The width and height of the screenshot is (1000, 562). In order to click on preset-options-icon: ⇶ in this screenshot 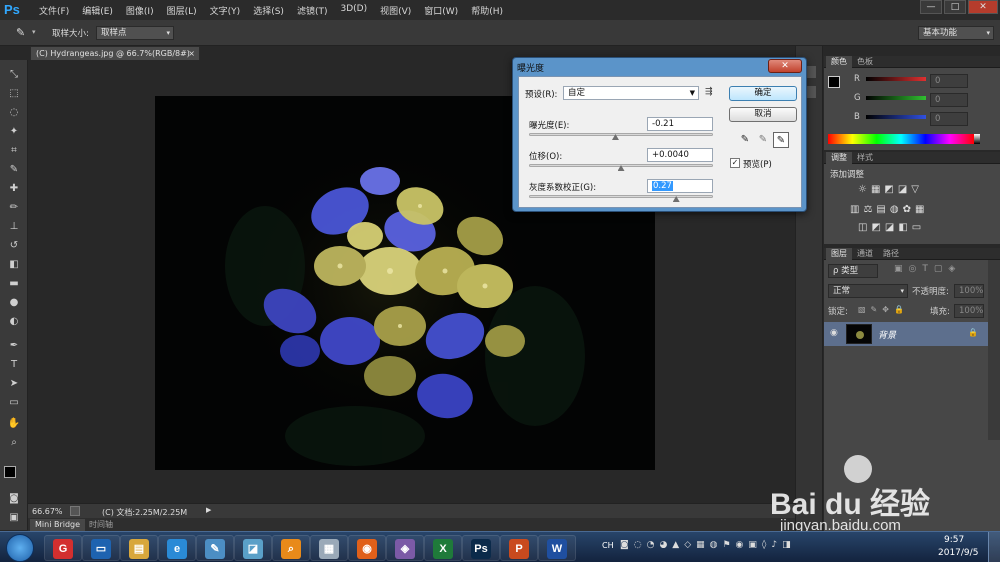, I will do `click(709, 92)`.